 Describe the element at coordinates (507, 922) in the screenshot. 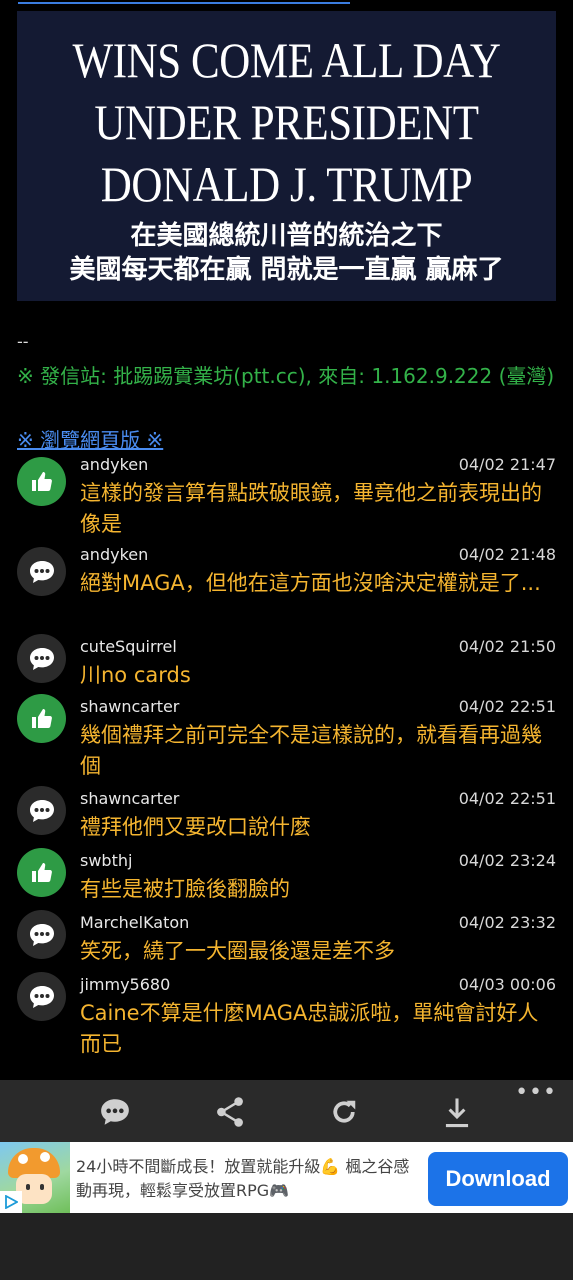

I see `comment-time: 04/02 23:32` at that location.